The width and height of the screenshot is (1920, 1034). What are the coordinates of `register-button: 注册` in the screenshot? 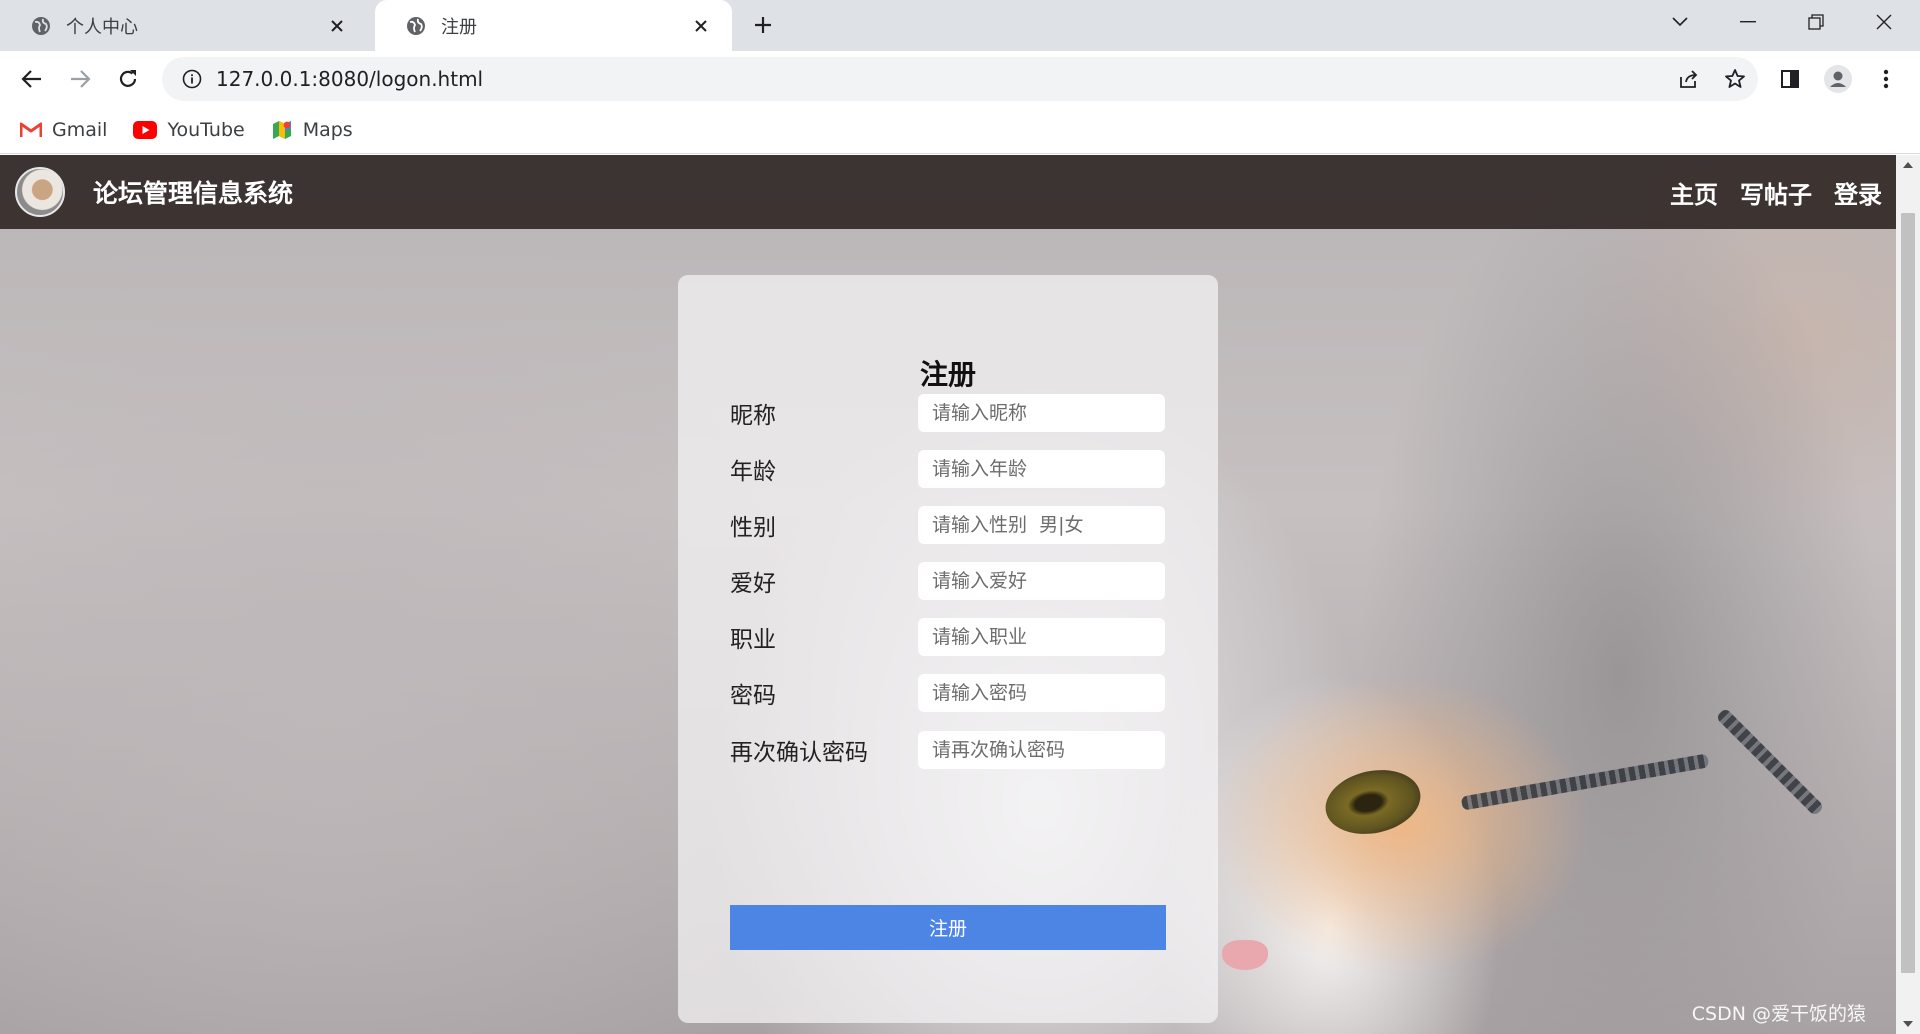 It's located at (948, 927).